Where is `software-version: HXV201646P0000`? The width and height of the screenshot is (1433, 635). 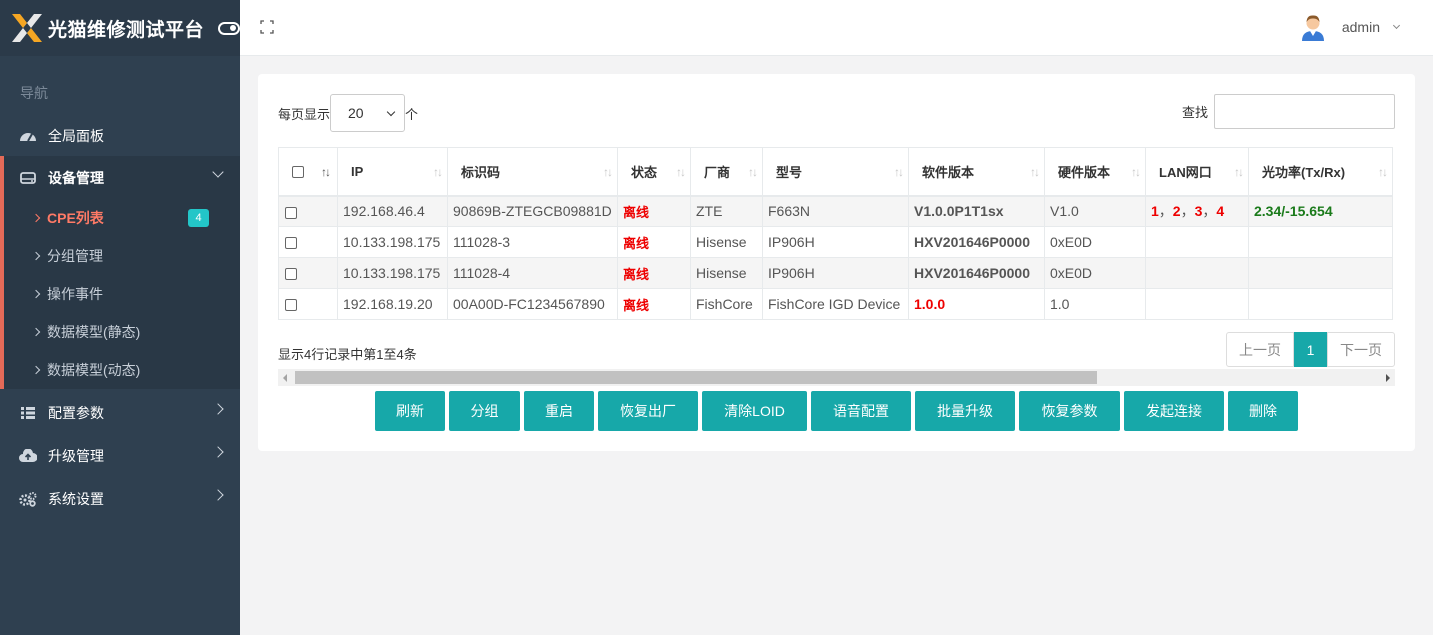
software-version: HXV201646P0000 is located at coordinates (972, 273).